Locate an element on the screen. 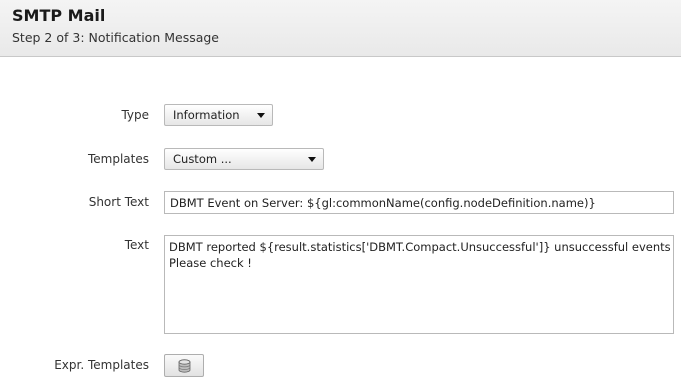 Image resolution: width=681 pixels, height=389 pixels. templates-label: Templates is located at coordinates (118, 159).